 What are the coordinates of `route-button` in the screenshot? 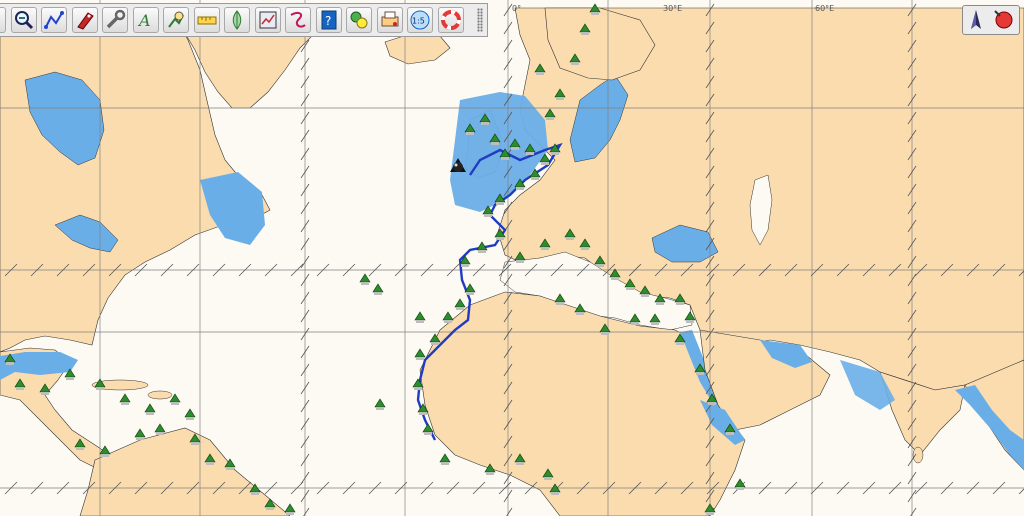 It's located at (54, 20).